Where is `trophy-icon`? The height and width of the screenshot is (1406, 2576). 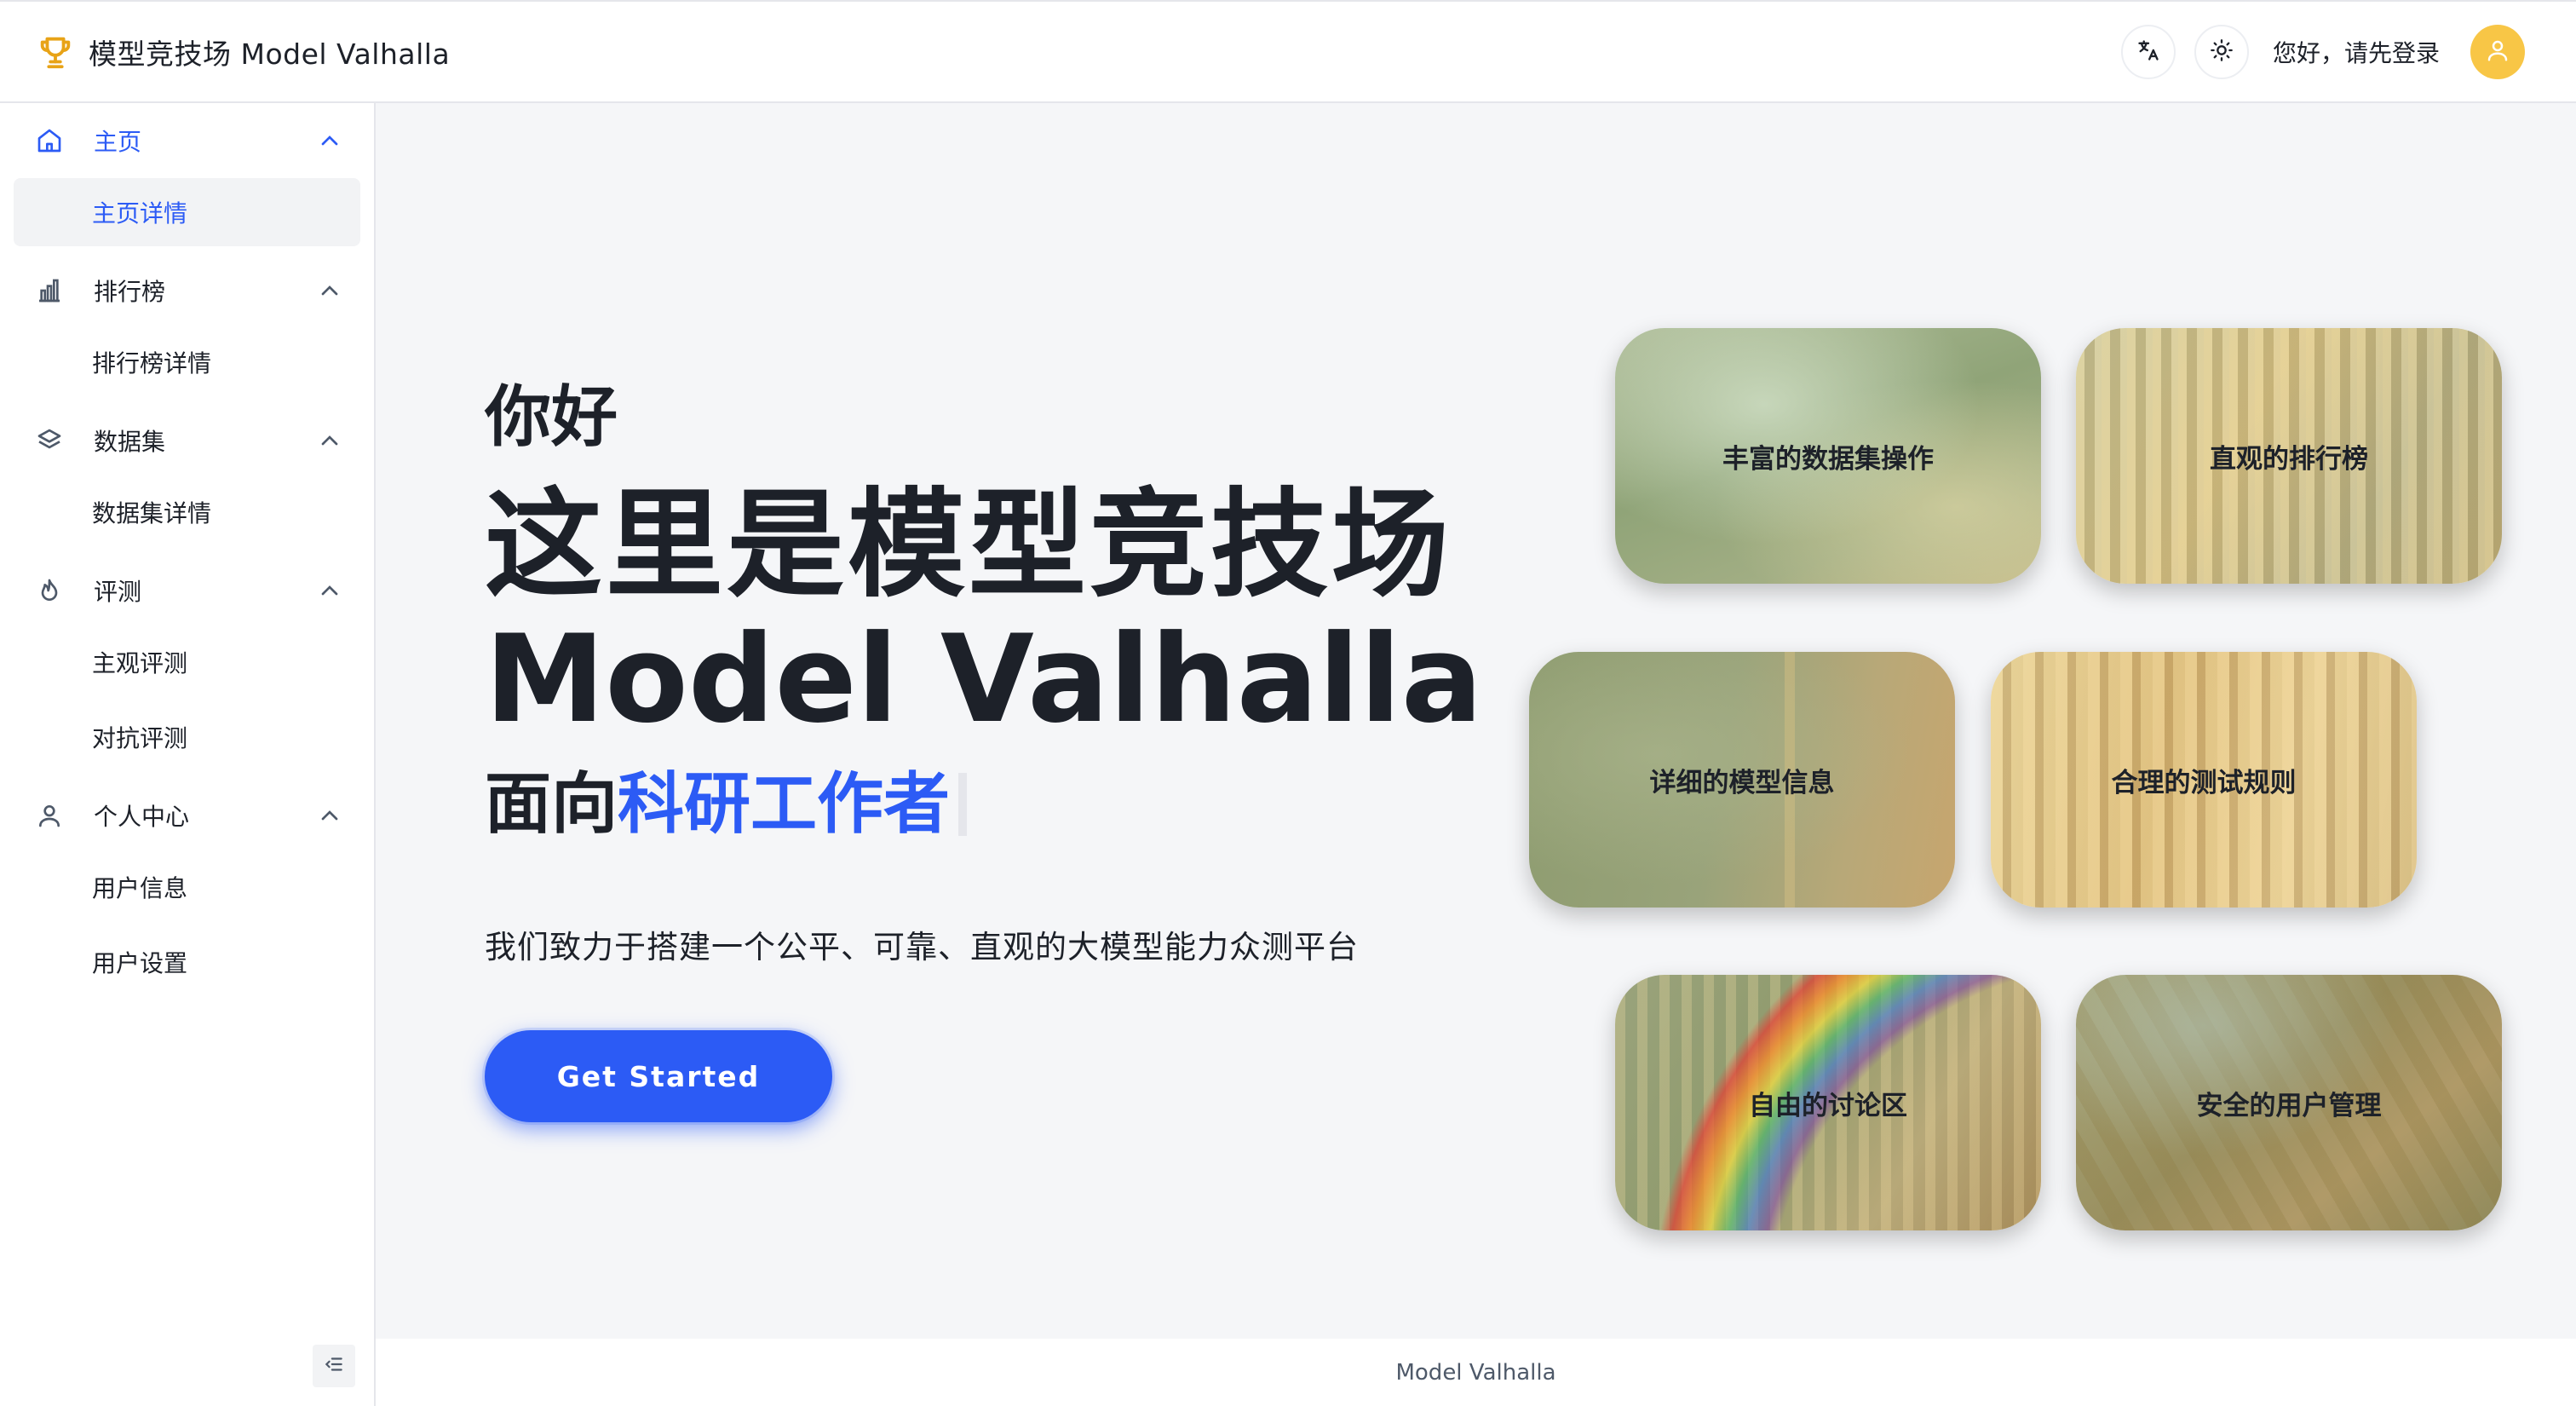
trophy-icon is located at coordinates (56, 52).